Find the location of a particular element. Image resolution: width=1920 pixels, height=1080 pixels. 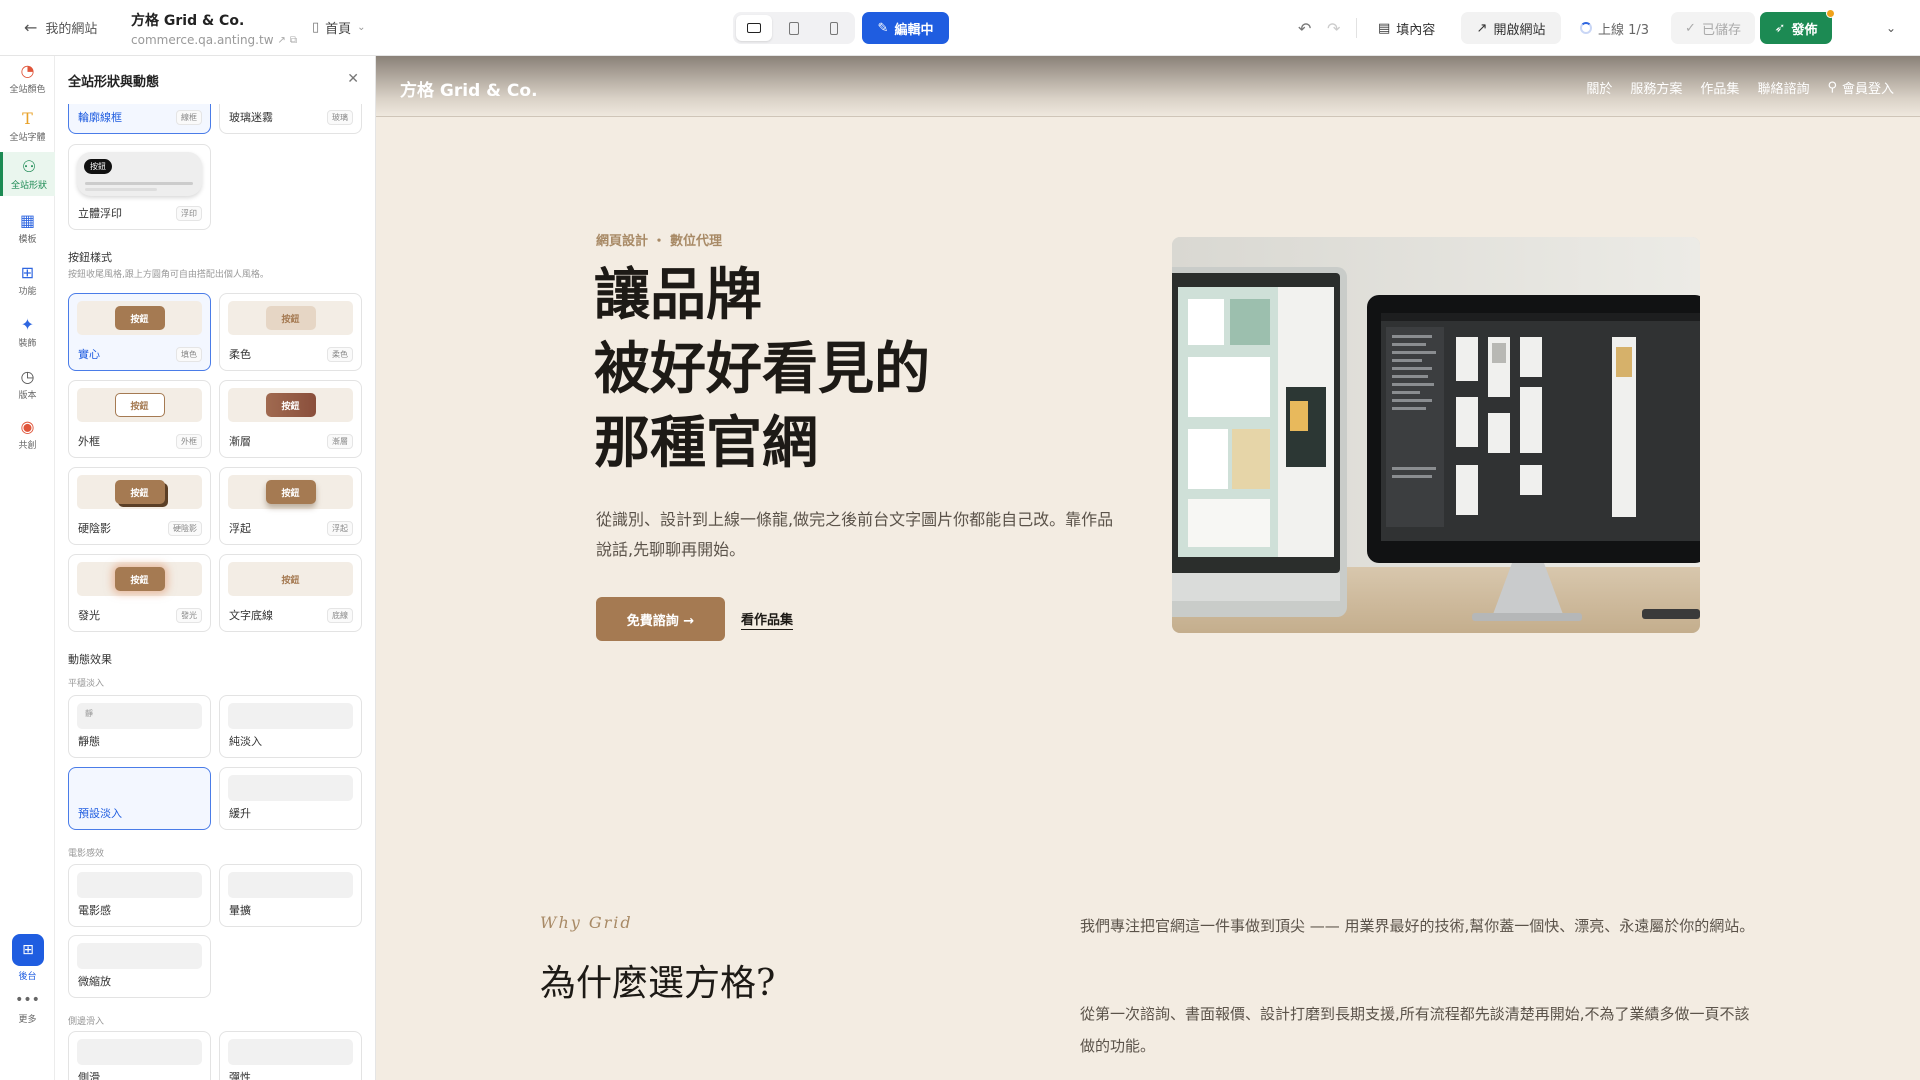

button-style-solid: 按鈕 實心 填色 is located at coordinates (139, 332).